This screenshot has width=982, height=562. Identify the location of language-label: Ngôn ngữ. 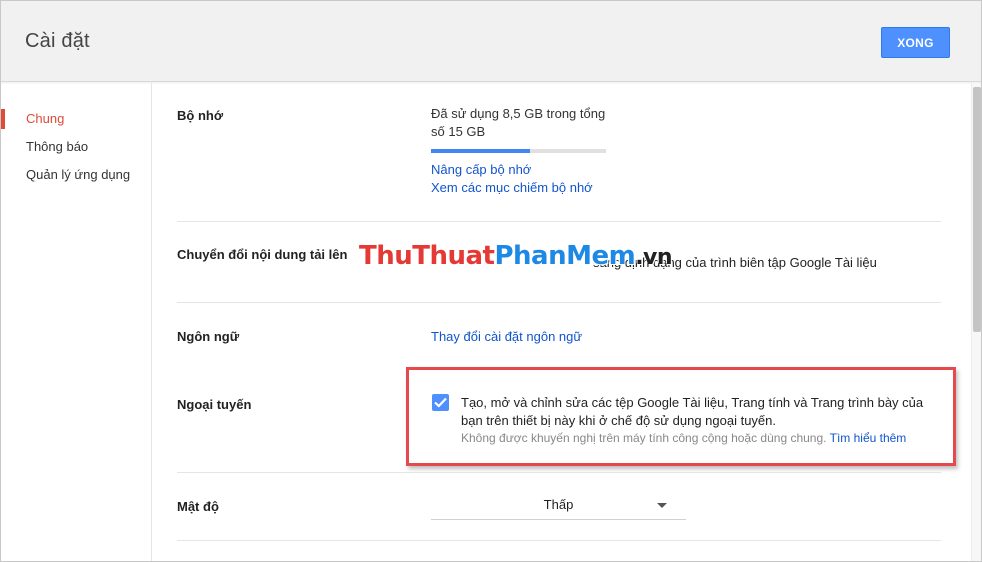
(208, 336).